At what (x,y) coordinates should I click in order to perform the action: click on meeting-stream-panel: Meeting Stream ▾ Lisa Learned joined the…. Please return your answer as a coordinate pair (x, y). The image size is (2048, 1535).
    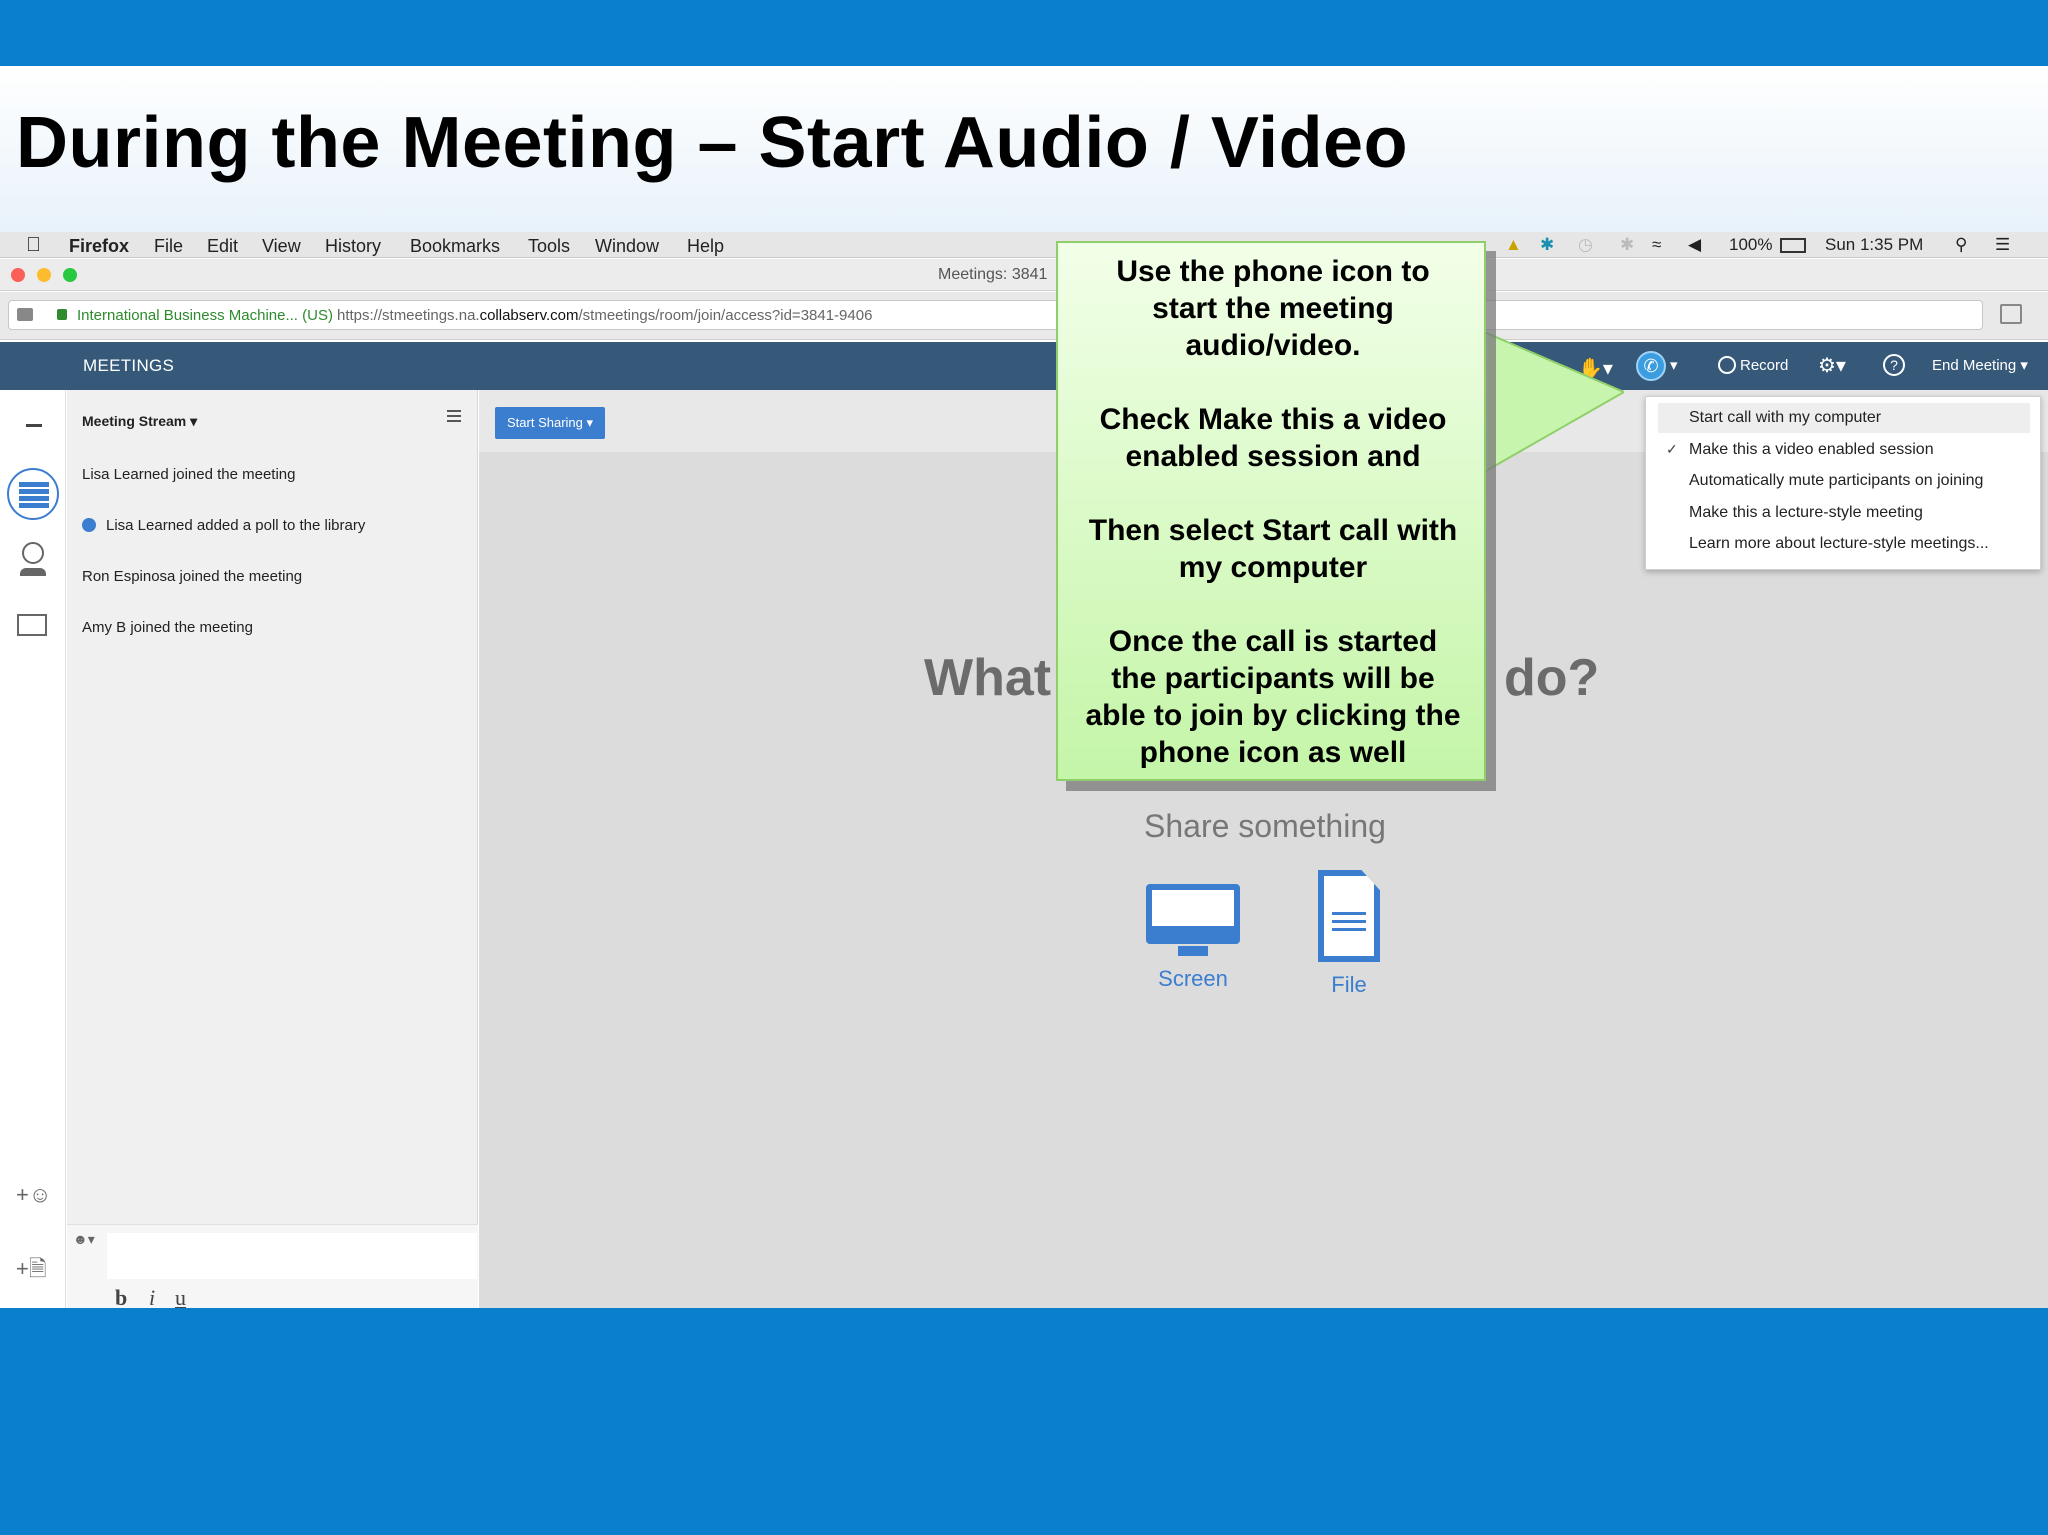
    Looking at the image, I should click on (272, 850).